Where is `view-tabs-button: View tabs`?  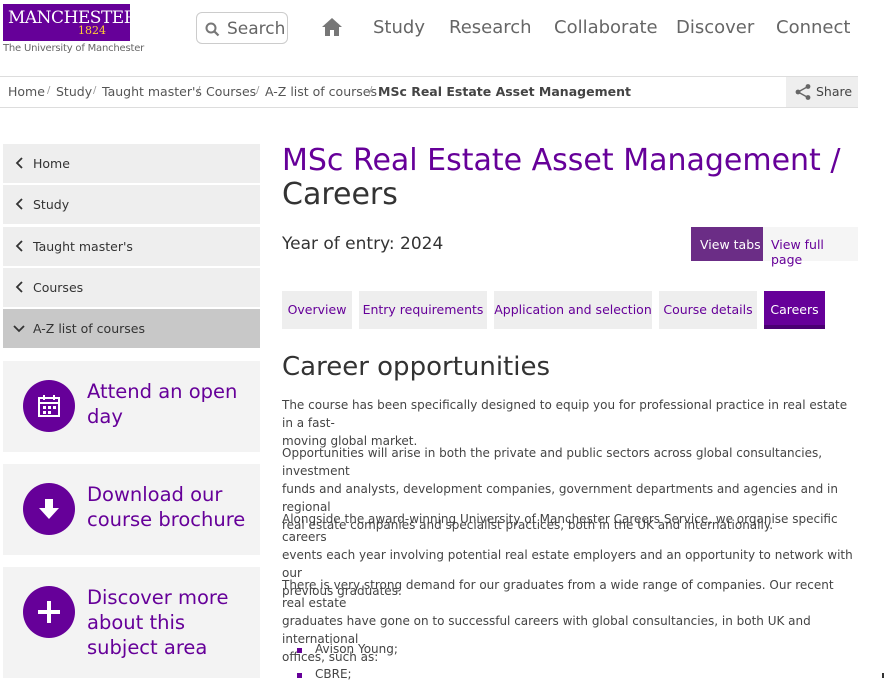
view-tabs-button: View tabs is located at coordinates (727, 244).